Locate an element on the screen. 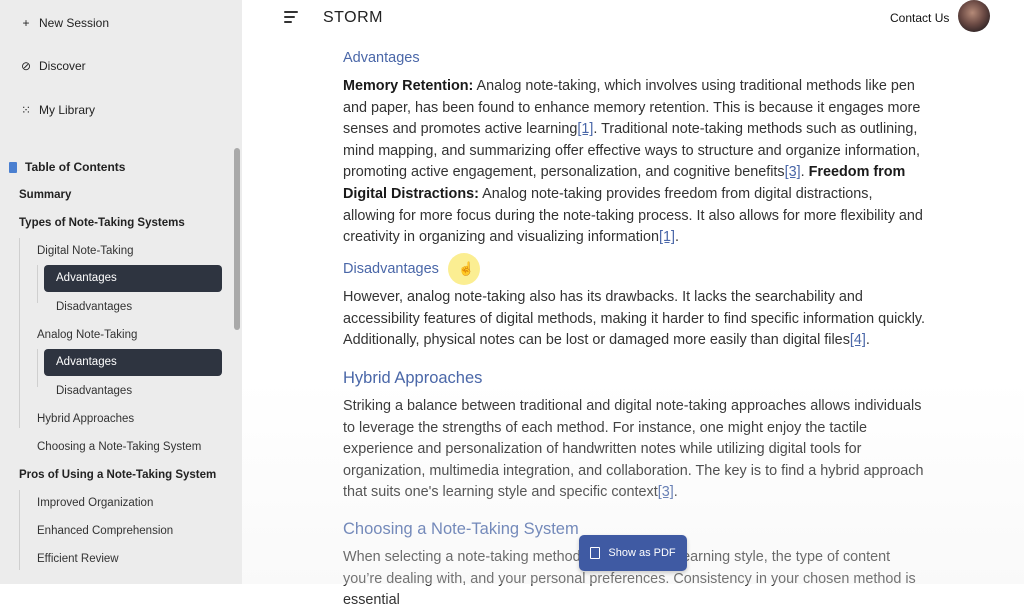 Image resolution: width=1024 pixels, height=612 pixels. my-library-button: ⁙ My Library is located at coordinates (57, 110).